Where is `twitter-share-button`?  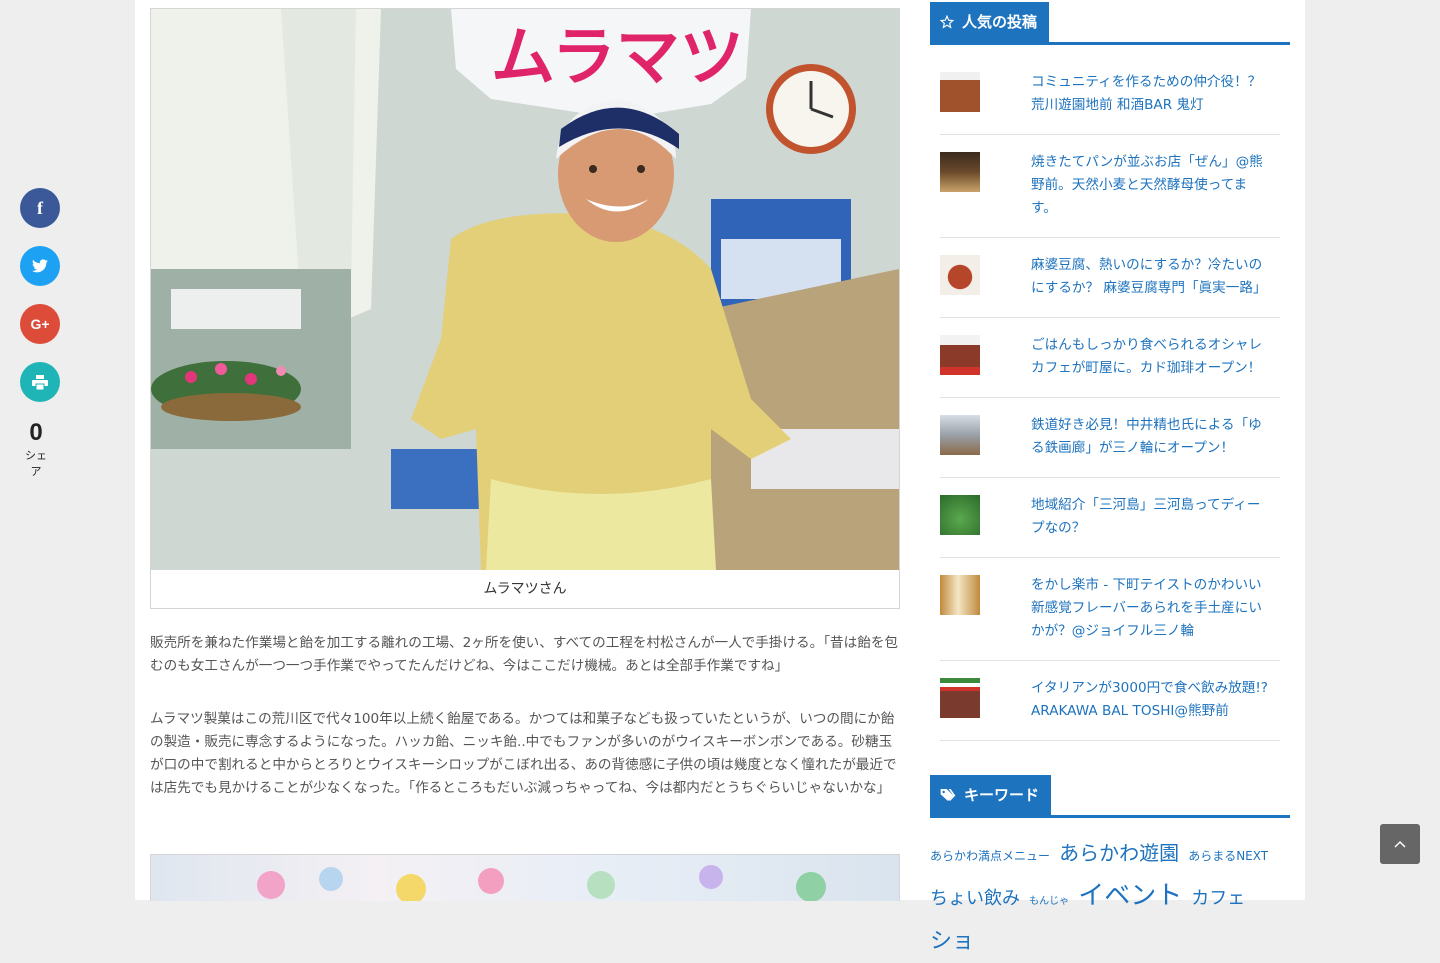 twitter-share-button is located at coordinates (40, 266).